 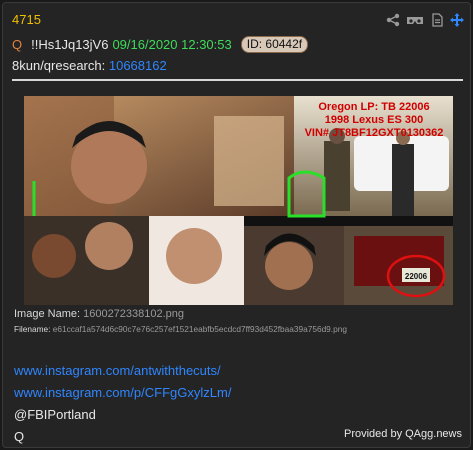 I want to click on q-marker: Q, so click(x=17, y=44).